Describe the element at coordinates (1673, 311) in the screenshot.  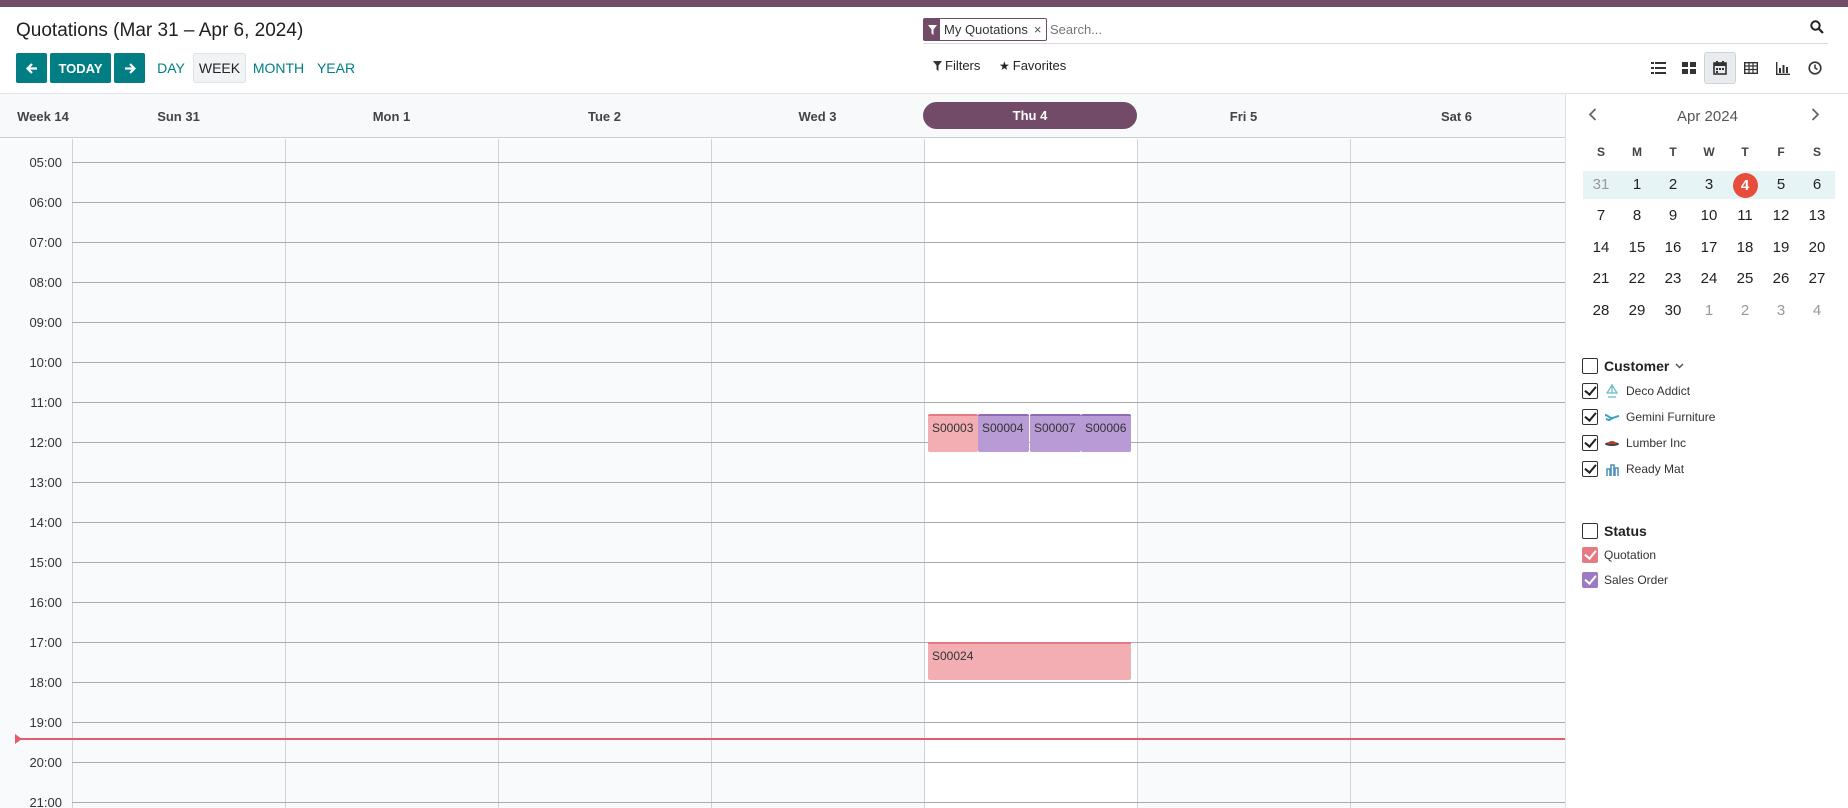
I see `mini-date: 30` at that location.